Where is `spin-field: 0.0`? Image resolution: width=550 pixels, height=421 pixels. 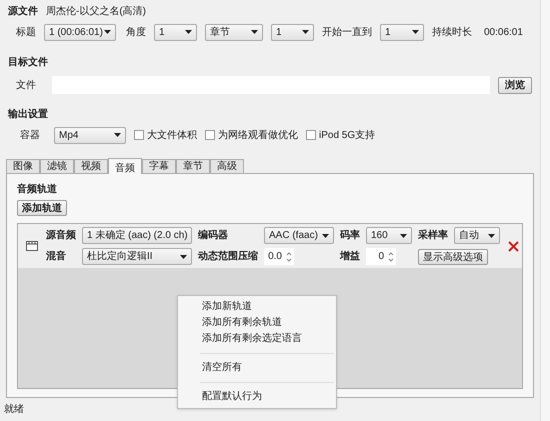
spin-field: 0.0 is located at coordinates (279, 257).